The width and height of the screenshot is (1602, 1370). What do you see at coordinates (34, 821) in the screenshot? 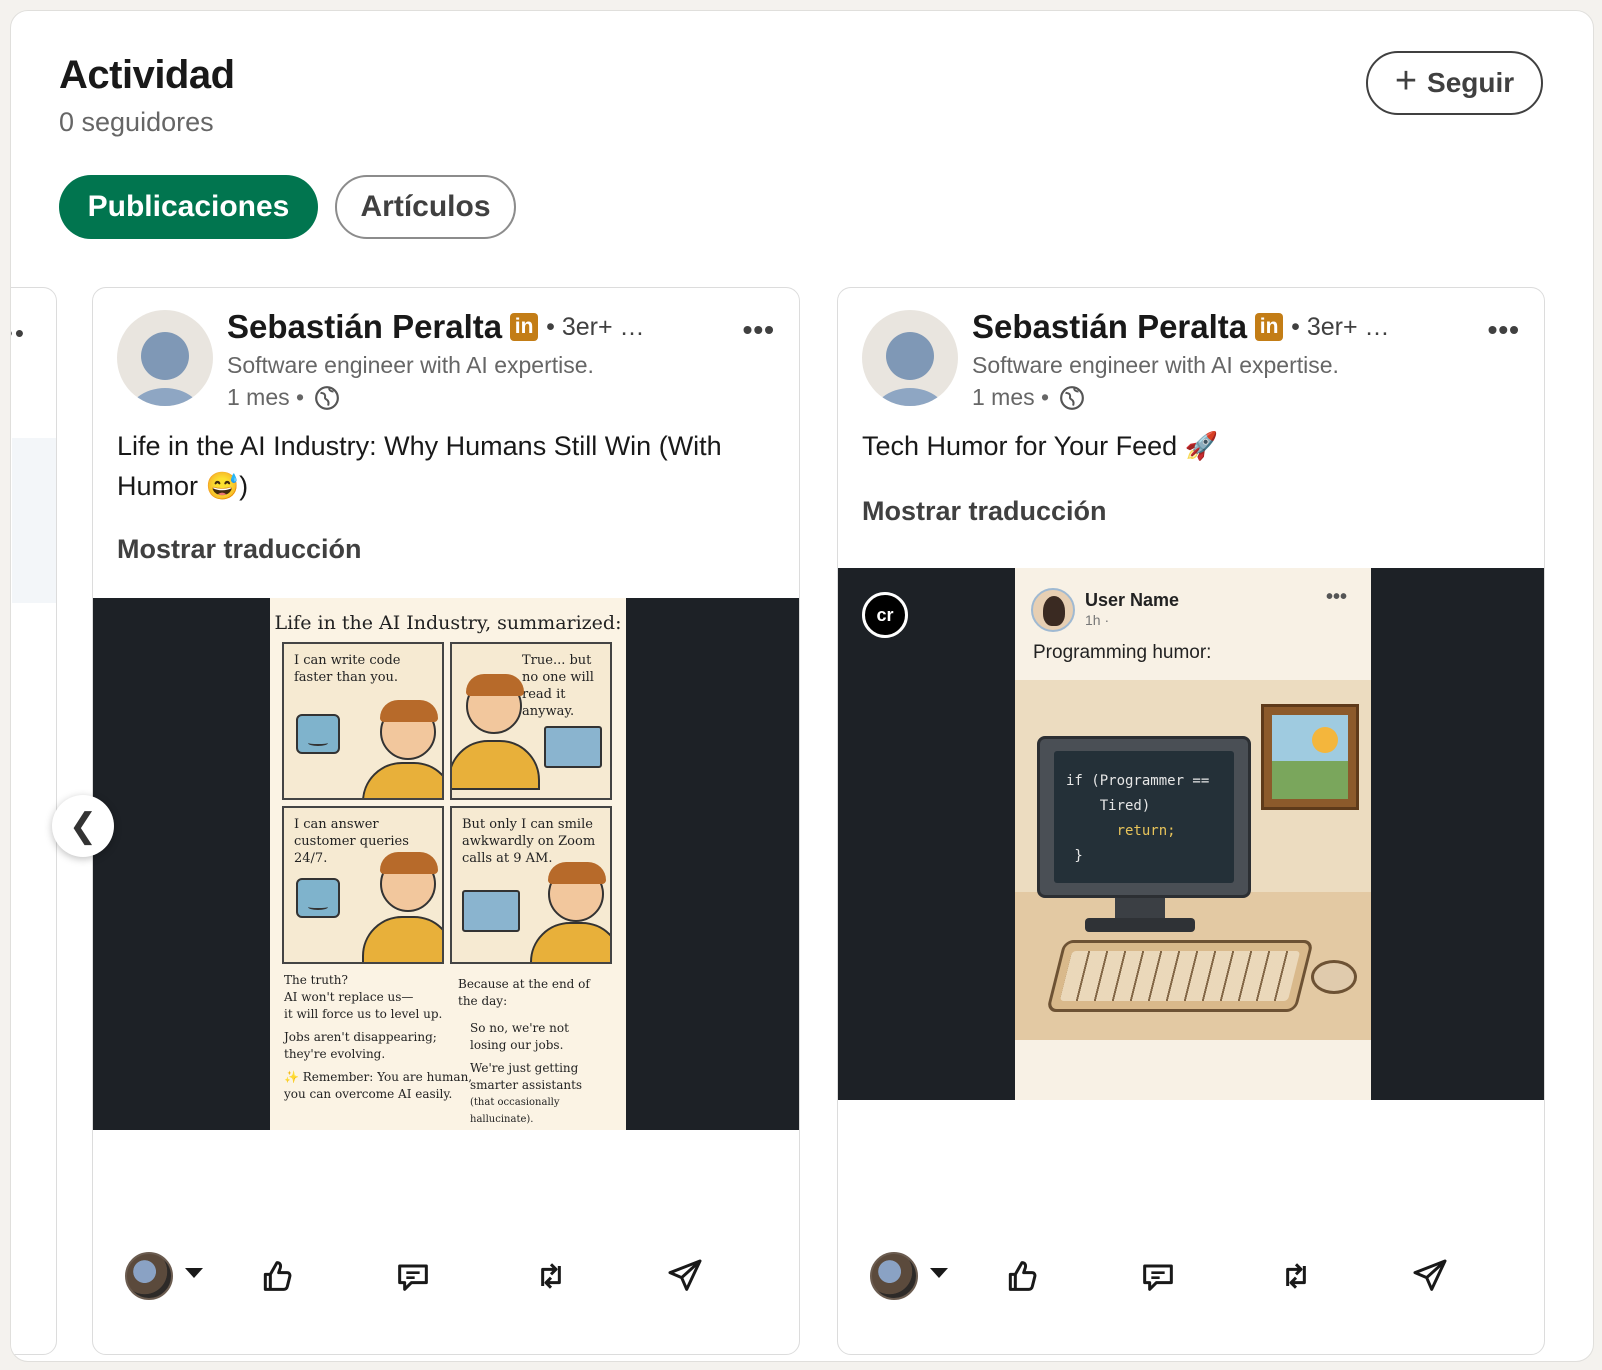
I see `post-card-previous: ••` at bounding box center [34, 821].